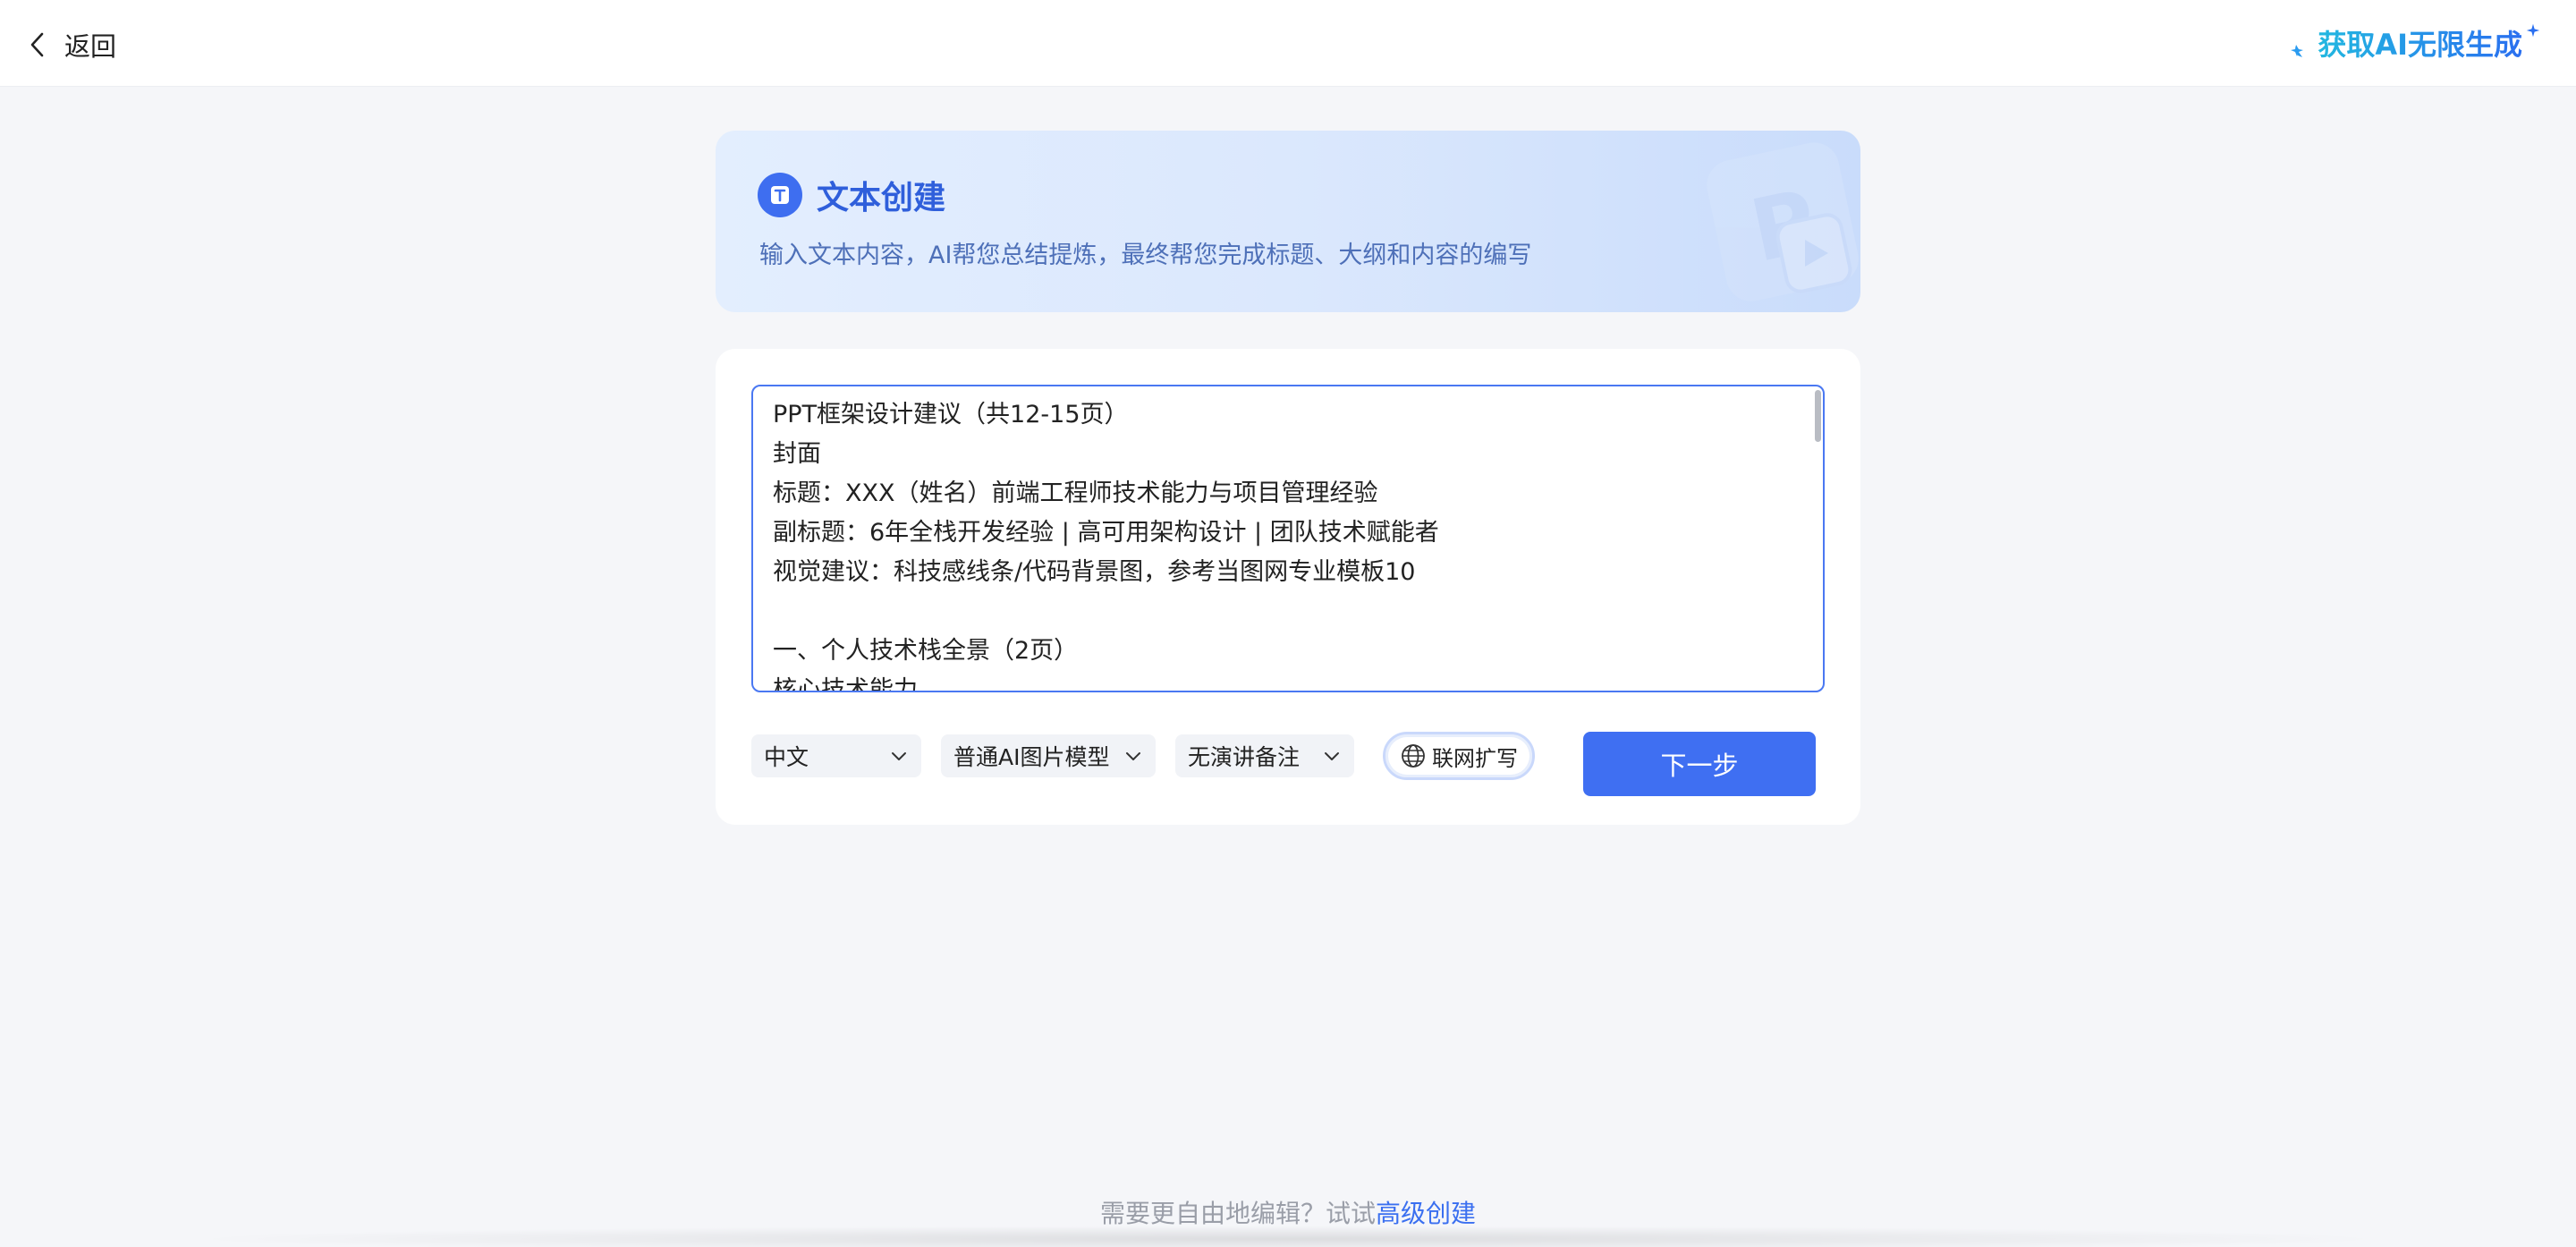 The height and width of the screenshot is (1247, 2576). Describe the element at coordinates (1426, 1212) in the screenshot. I see `advanced-create-link: 高级创建` at that location.